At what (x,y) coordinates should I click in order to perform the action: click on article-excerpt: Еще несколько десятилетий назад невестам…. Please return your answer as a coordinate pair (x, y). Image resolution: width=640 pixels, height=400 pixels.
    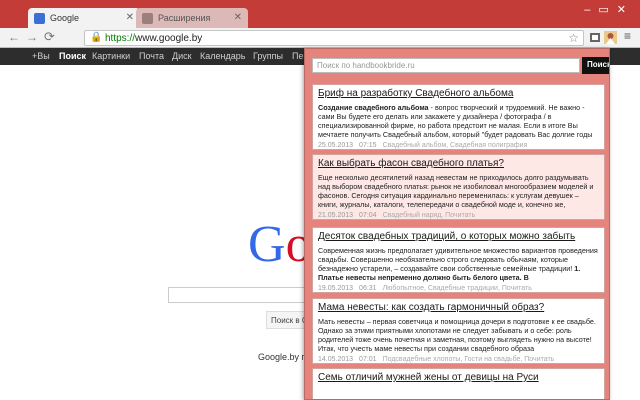
    Looking at the image, I should click on (456, 191).